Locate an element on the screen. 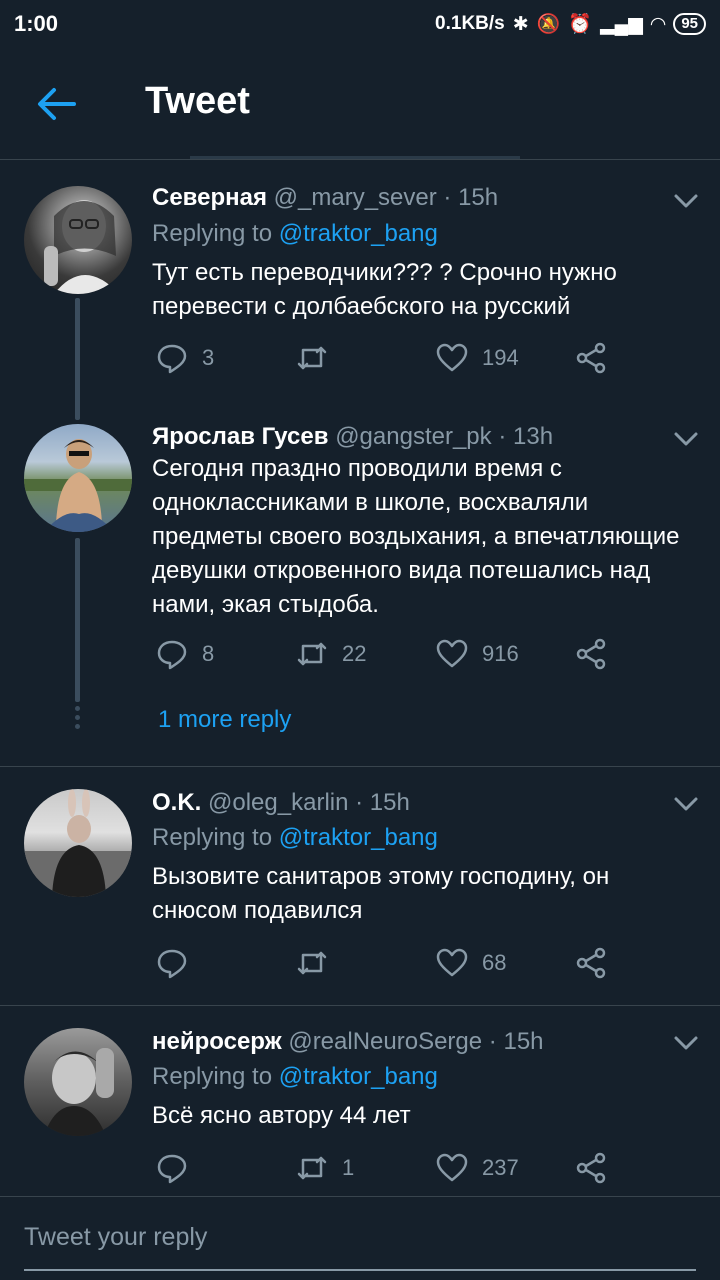 The height and width of the screenshot is (1280, 720). mute-icon: 🔕 is located at coordinates (548, 24).